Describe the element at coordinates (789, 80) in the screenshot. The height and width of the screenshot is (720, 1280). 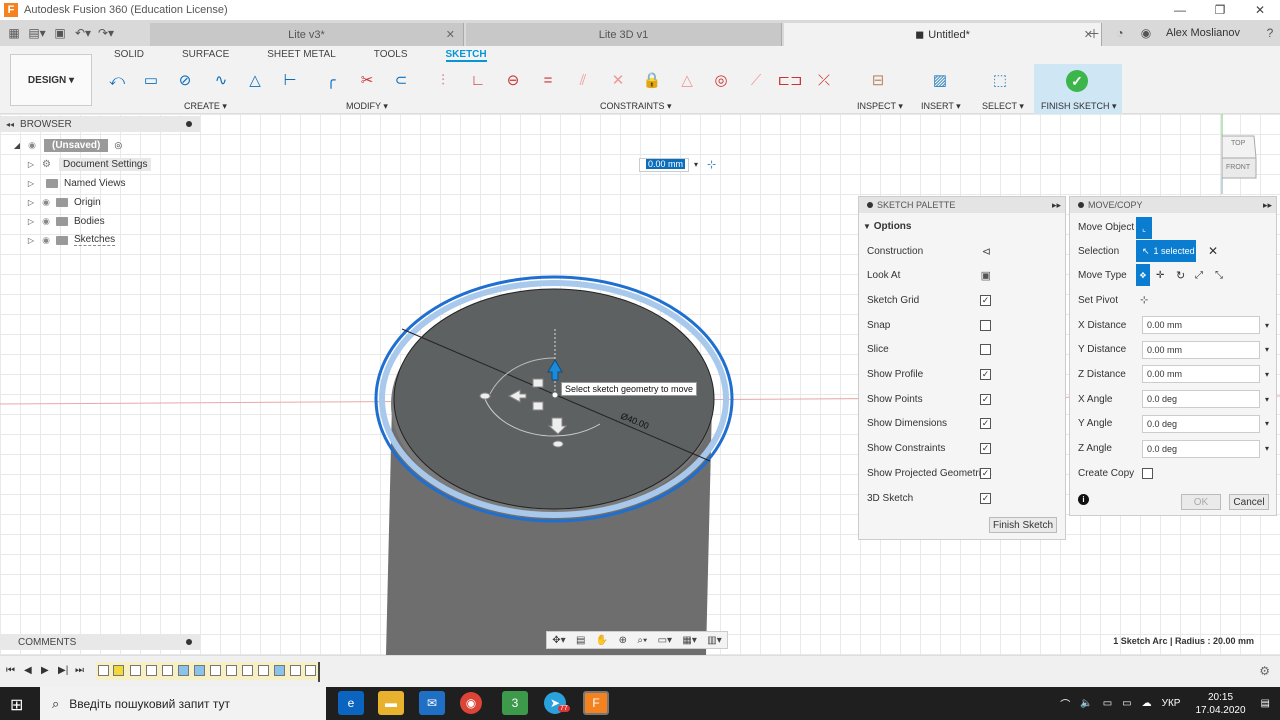
I see `symmetry-icon: ⊏⊐` at that location.